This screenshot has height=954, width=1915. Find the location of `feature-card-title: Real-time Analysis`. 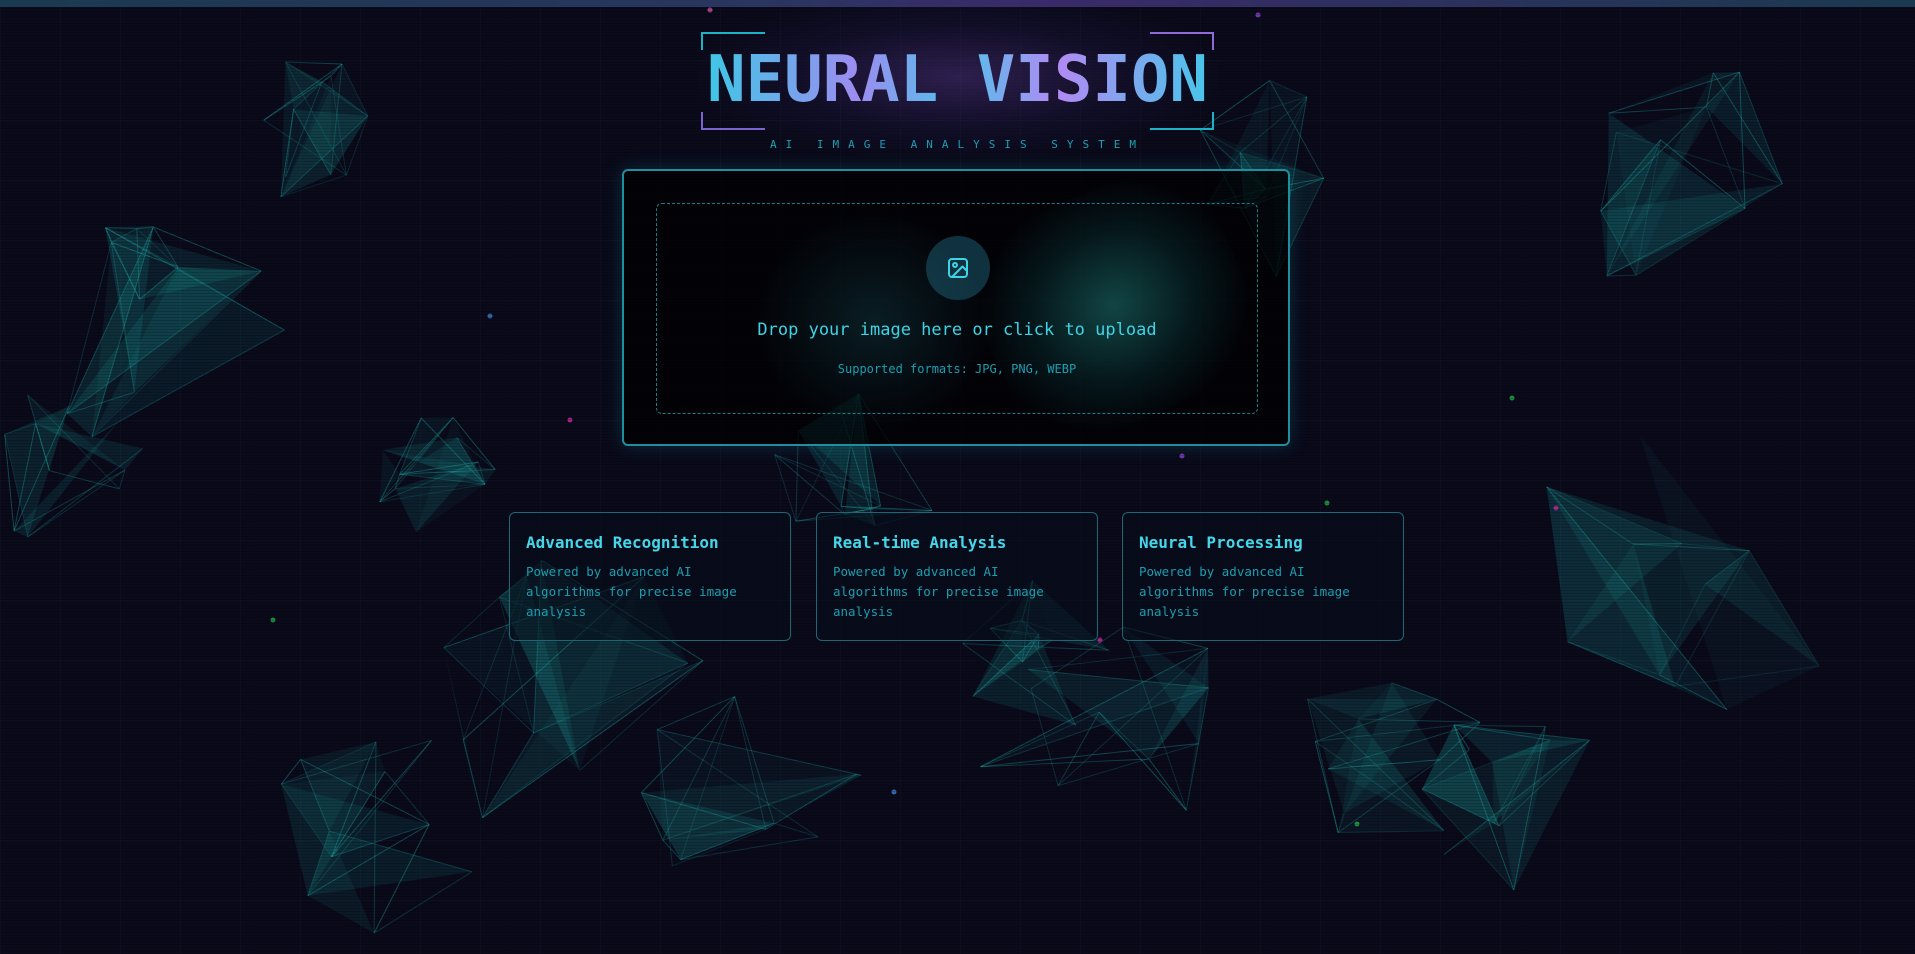

feature-card-title: Real-time Analysis is located at coordinates (920, 542).